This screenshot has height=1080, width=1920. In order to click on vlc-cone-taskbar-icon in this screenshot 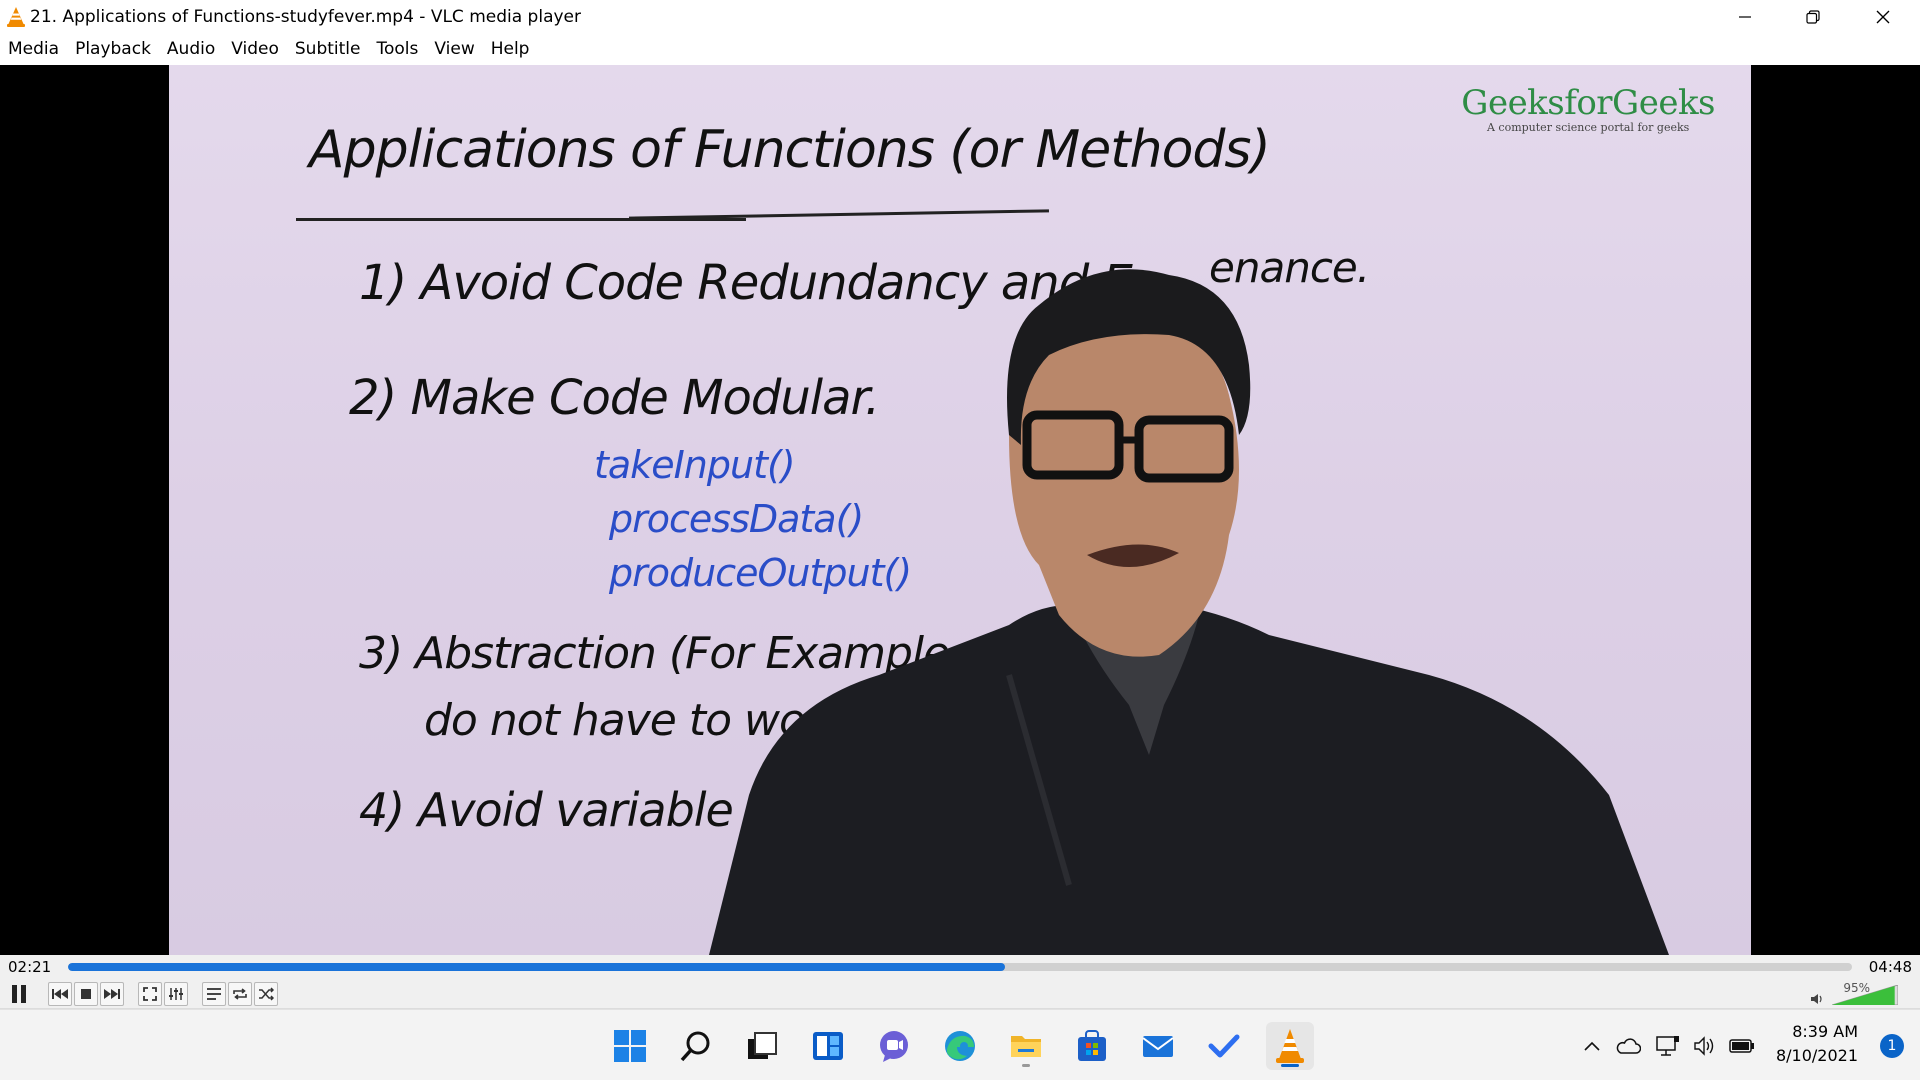, I will do `click(1290, 1046)`.